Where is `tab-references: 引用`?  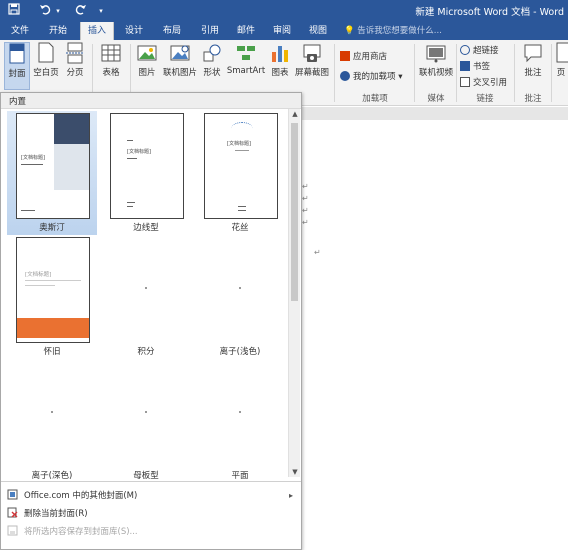 tab-references: 引用 is located at coordinates (210, 31).